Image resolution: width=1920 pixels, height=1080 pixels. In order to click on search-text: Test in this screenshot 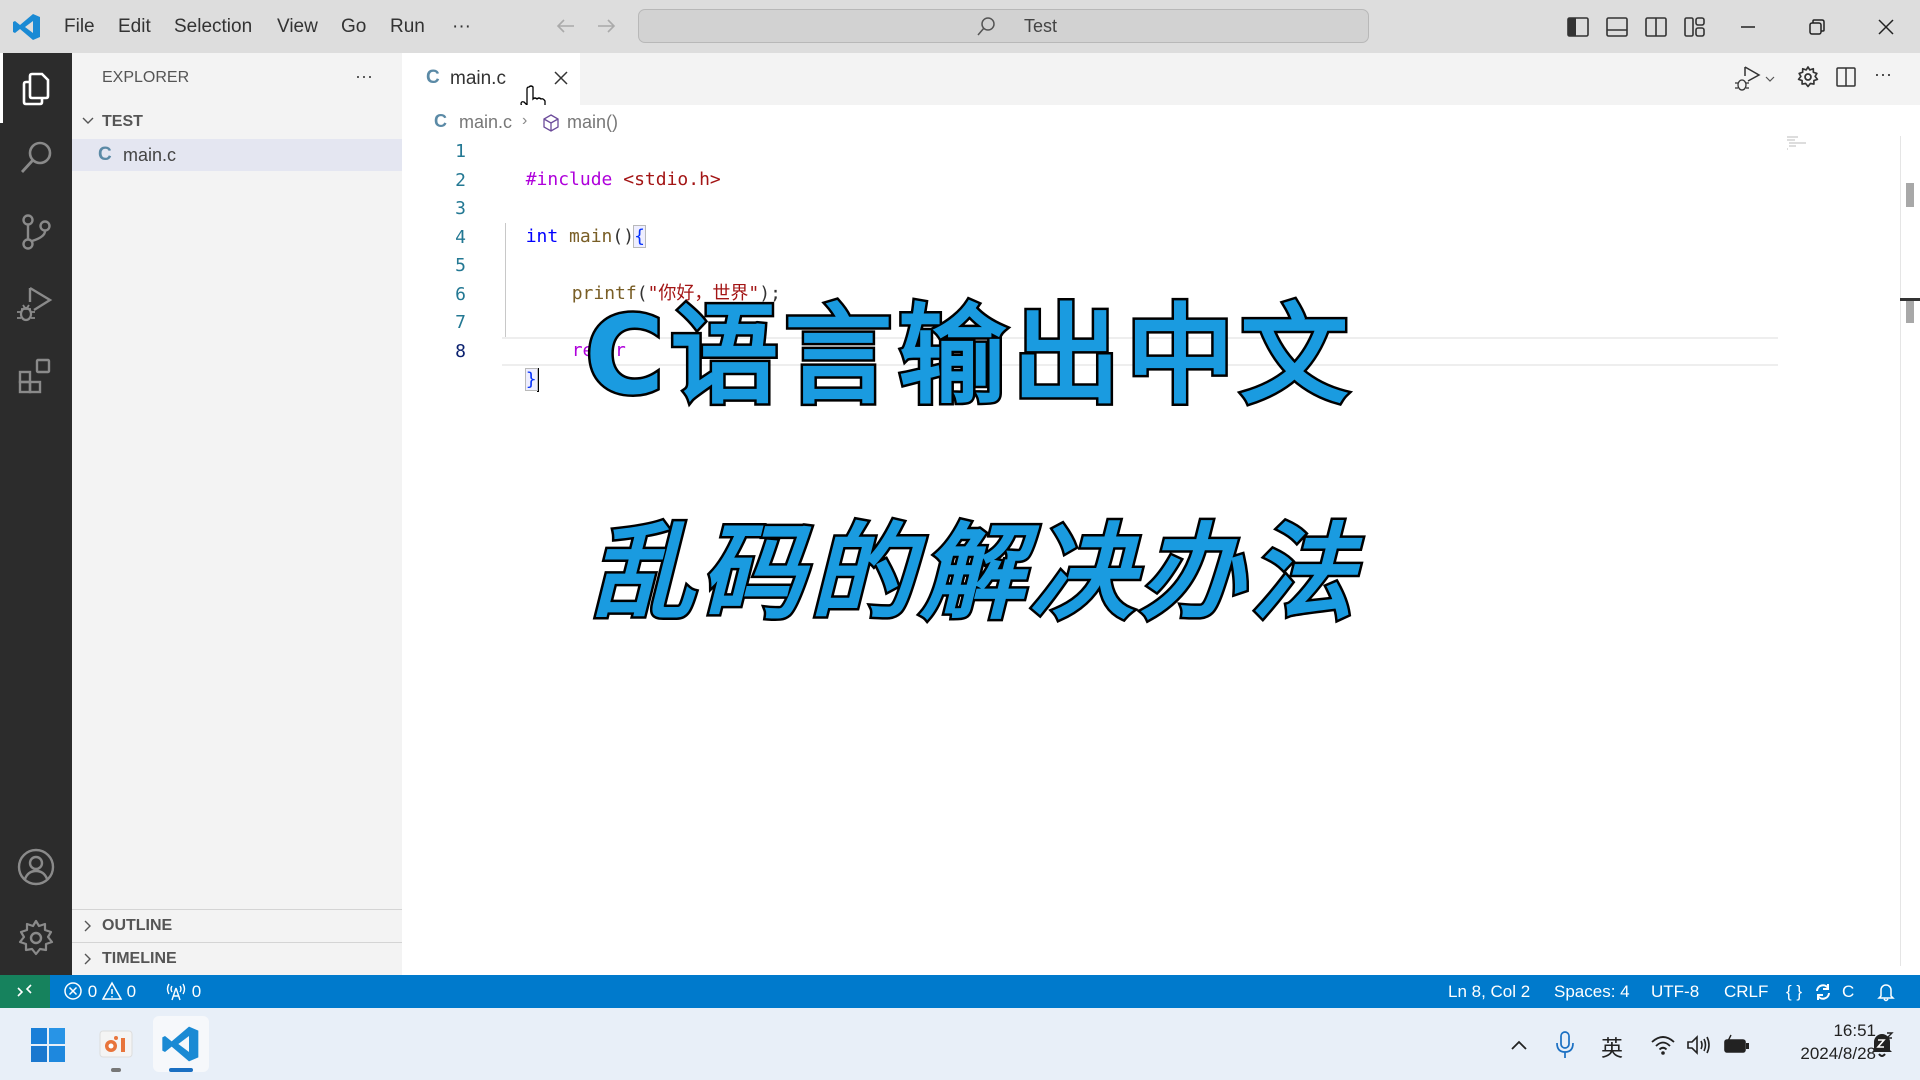, I will do `click(1041, 26)`.